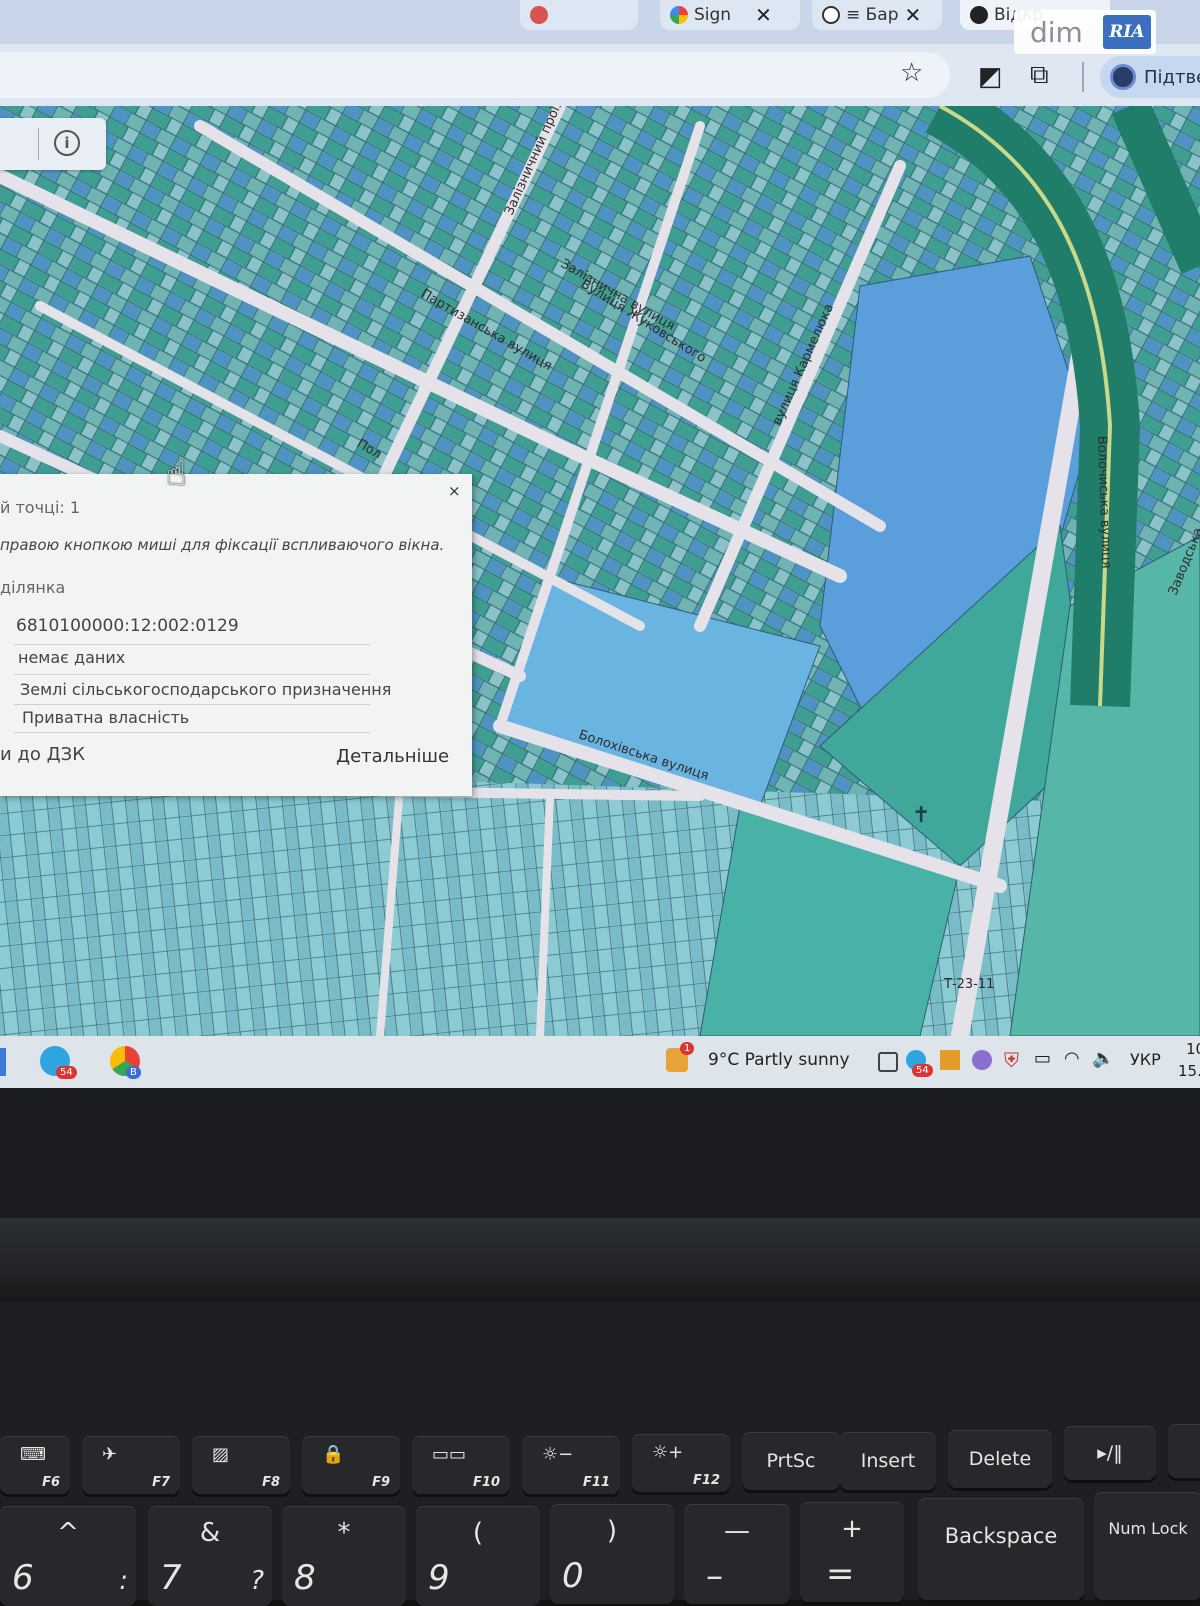  Describe the element at coordinates (558, 1454) in the screenshot. I see `brightness-down-icon: ☼−` at that location.